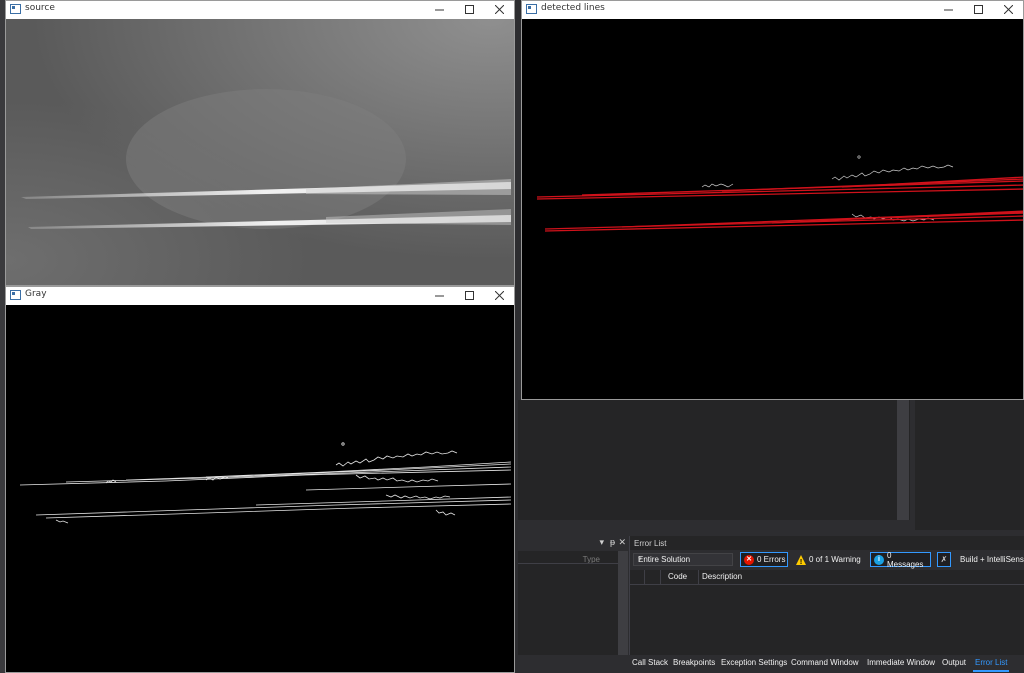 The width and height of the screenshot is (1024, 673). I want to click on code-column-header: Code, so click(677, 576).